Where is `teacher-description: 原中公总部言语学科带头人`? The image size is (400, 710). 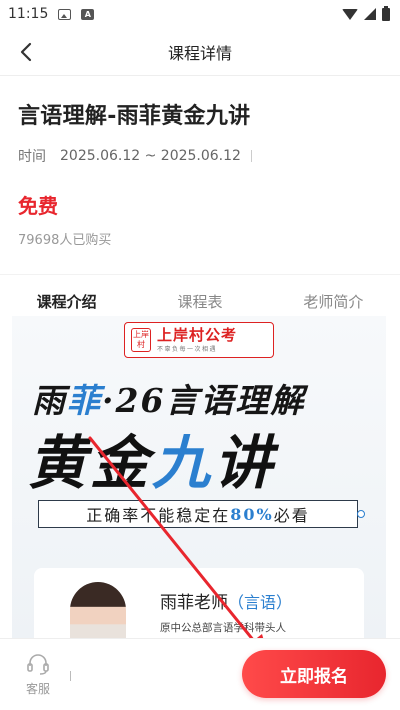 teacher-description: 原中公总部言语学科带头人 is located at coordinates (223, 628).